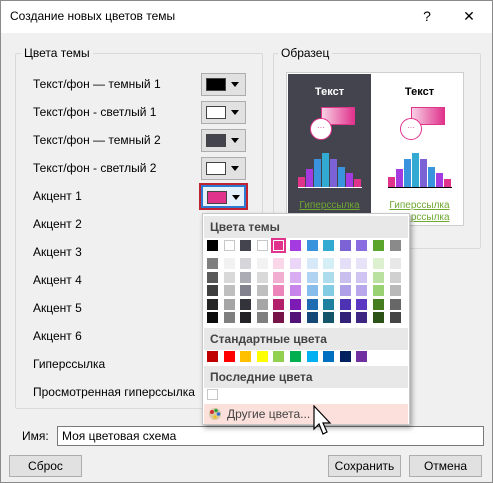  What do you see at coordinates (235, 168) in the screenshot?
I see `dropdown-arrow-icon` at bounding box center [235, 168].